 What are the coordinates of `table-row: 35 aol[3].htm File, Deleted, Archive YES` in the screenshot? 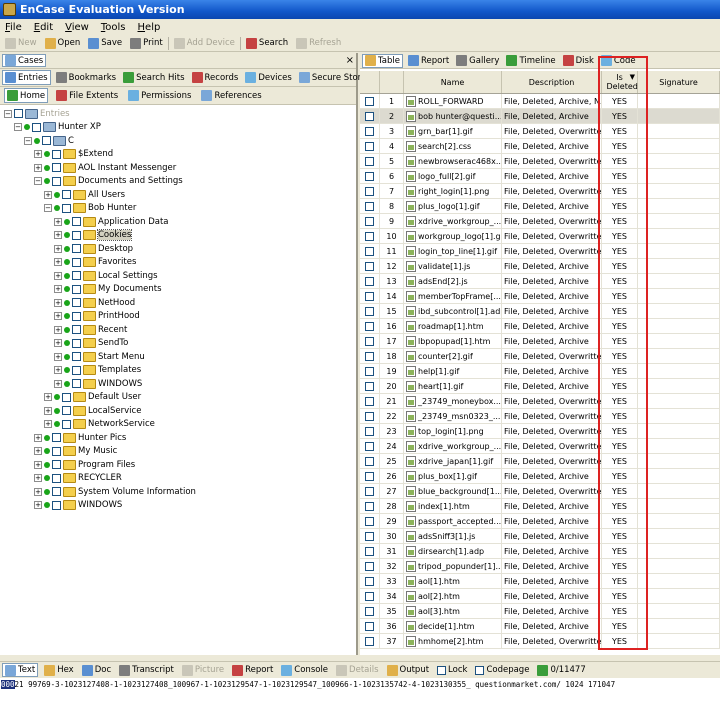 It's located at (540, 611).